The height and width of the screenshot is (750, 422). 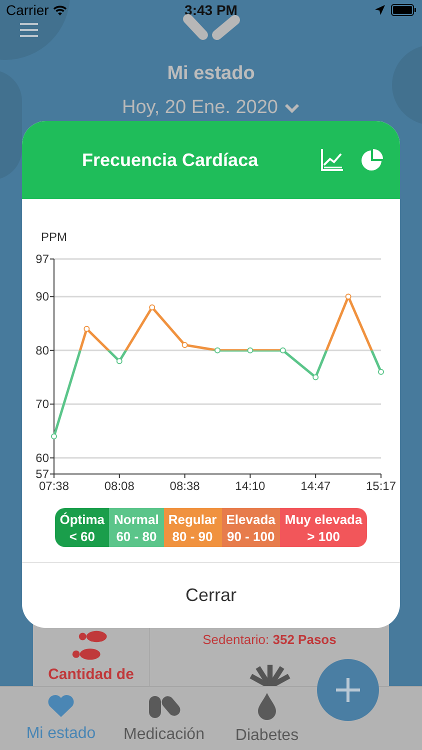 I want to click on tab-item: Mi estado, so click(x=61, y=718).